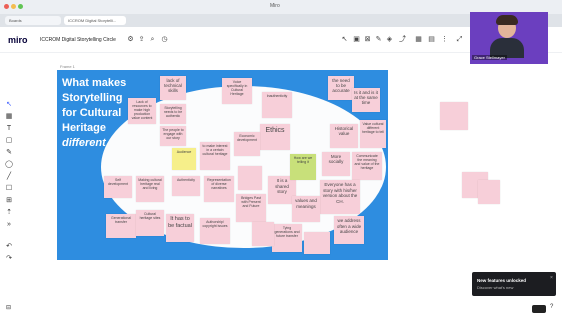 The width and height of the screenshot is (562, 318). Describe the element at coordinates (9, 165) in the screenshot. I see `shape-tool-icon: ◯` at that location.